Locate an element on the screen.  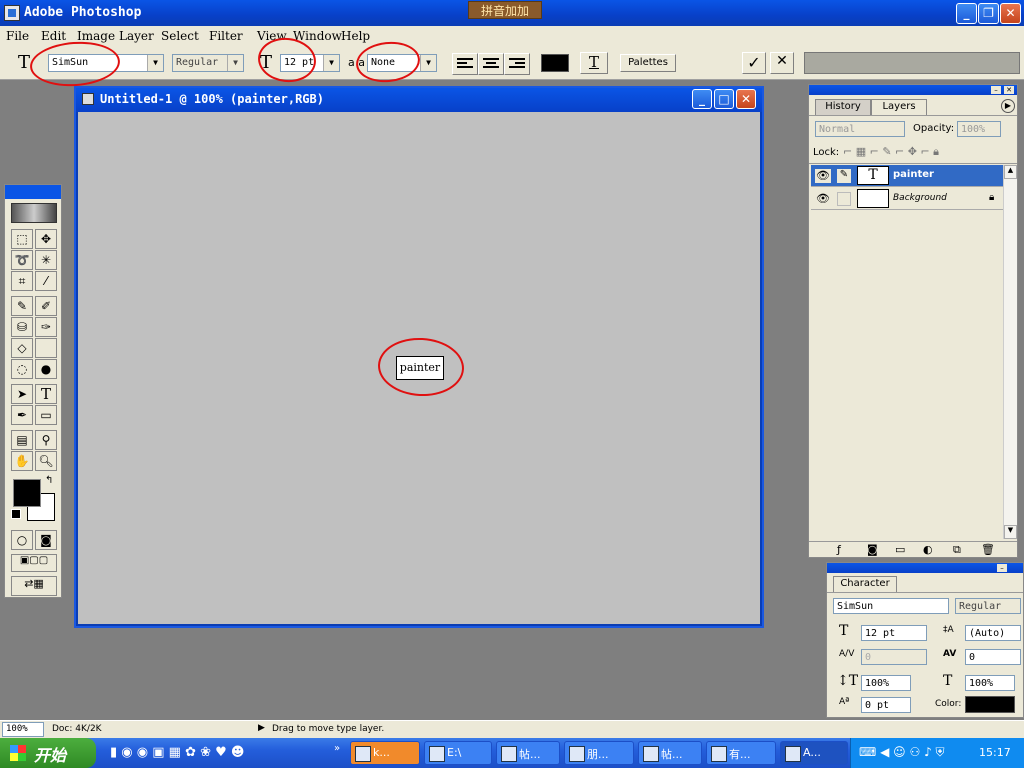
tab-character: Character is located at coordinates (865, 584).